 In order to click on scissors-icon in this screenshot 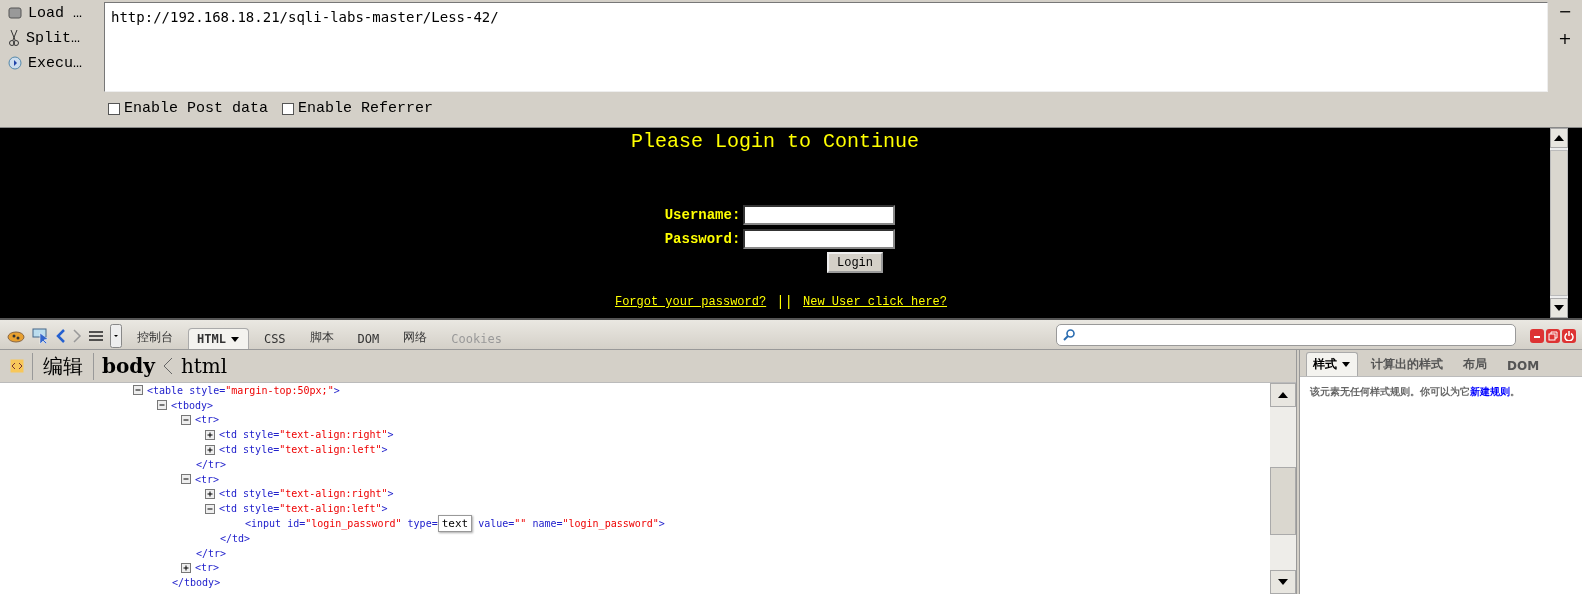, I will do `click(14, 38)`.